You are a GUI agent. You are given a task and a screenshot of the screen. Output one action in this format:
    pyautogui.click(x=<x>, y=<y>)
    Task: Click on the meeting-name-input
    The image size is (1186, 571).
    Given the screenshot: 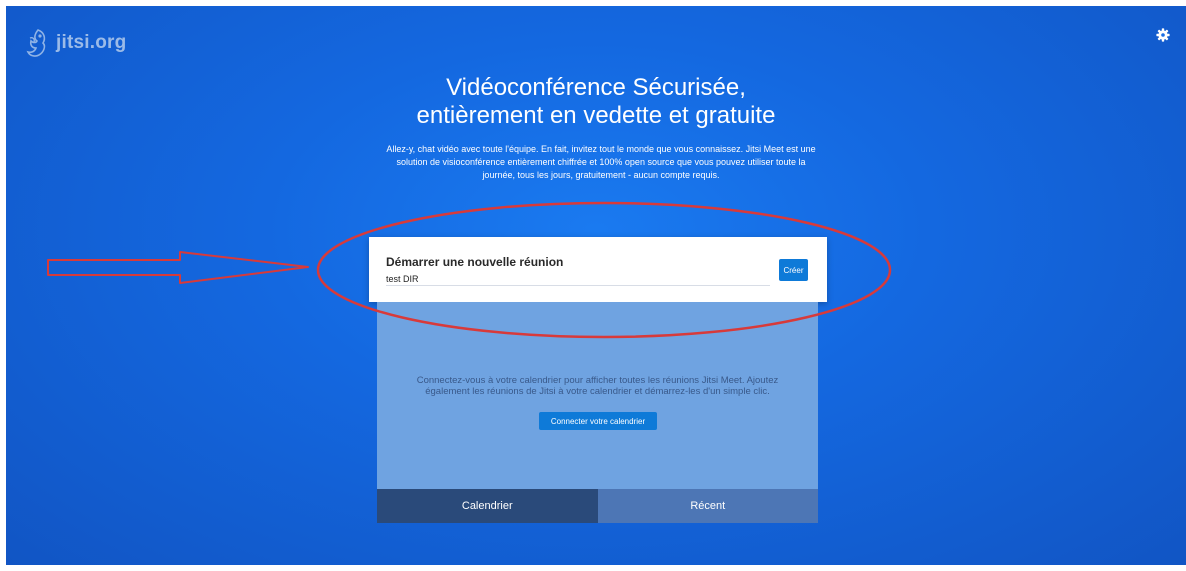 What is the action you would take?
    pyautogui.click(x=578, y=279)
    